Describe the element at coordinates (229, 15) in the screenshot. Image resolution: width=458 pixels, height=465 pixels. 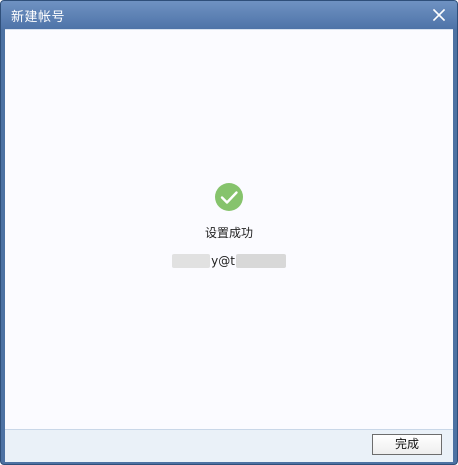
I see `title-bar: 新建帐号` at that location.